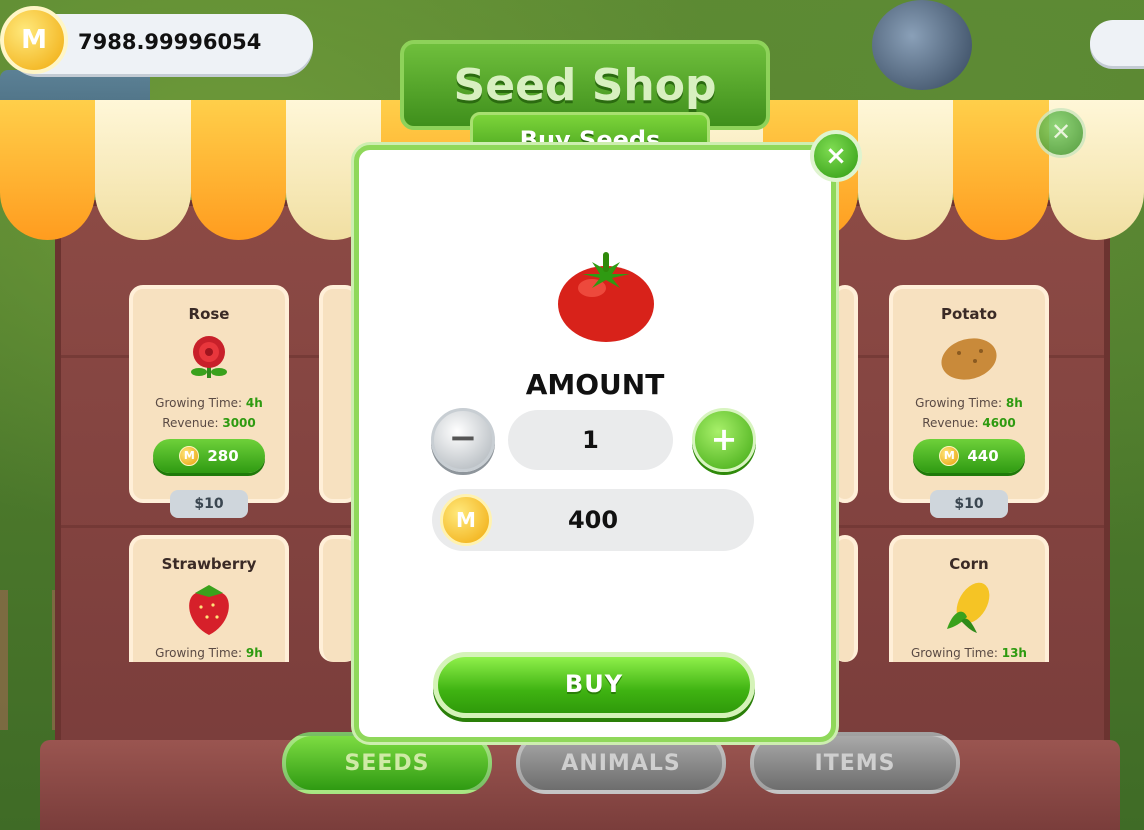 The image size is (1144, 830). Describe the element at coordinates (836, 156) in the screenshot. I see `close-icon: ×` at that location.